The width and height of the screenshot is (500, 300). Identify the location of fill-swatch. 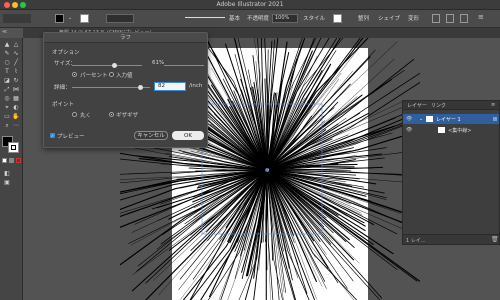
(59, 18).